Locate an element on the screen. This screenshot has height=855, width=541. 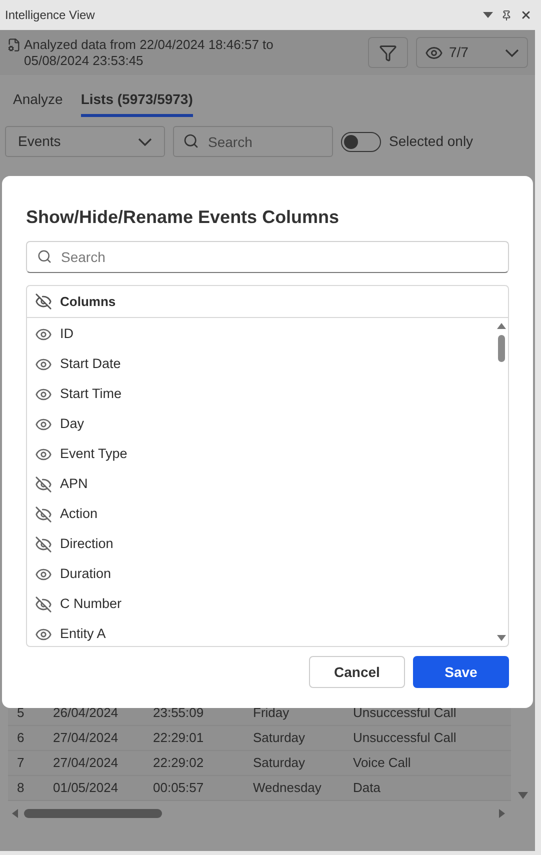
column-item: Duration is located at coordinates (260, 574).